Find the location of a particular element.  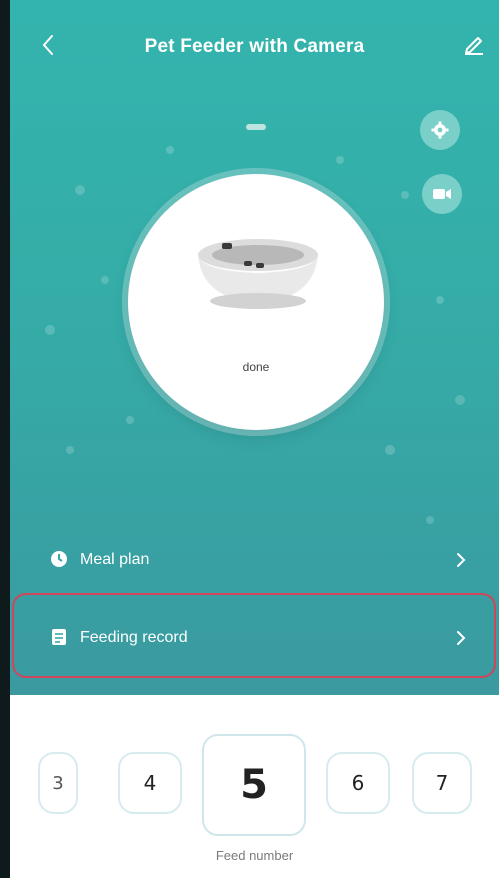

meal-plan-row: Meal plan is located at coordinates (254, 560).